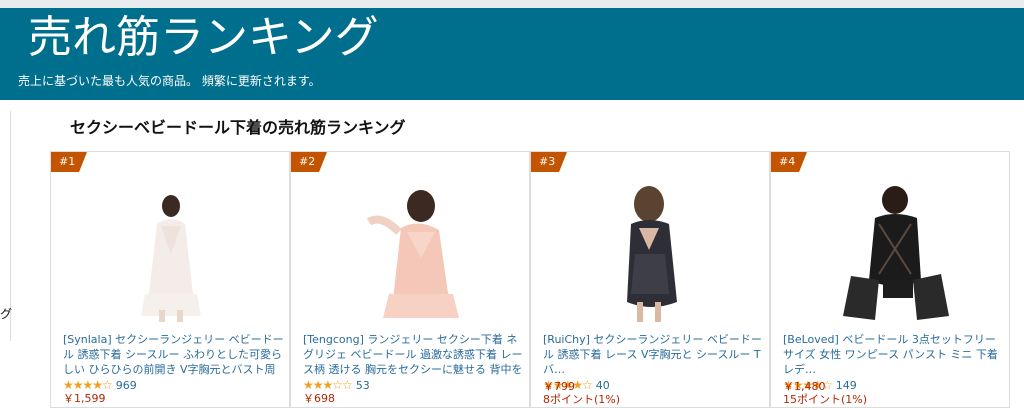 The image size is (1024, 408). What do you see at coordinates (846, 385) in the screenshot?
I see `review-count: 149` at bounding box center [846, 385].